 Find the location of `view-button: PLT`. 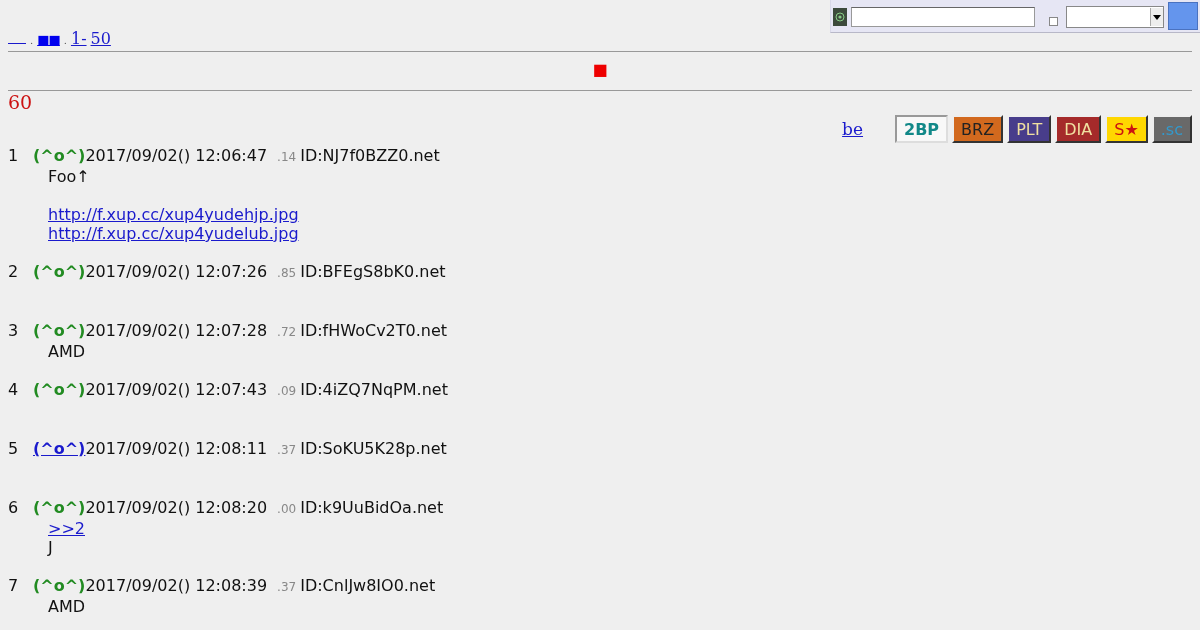

view-button: PLT is located at coordinates (1029, 129).